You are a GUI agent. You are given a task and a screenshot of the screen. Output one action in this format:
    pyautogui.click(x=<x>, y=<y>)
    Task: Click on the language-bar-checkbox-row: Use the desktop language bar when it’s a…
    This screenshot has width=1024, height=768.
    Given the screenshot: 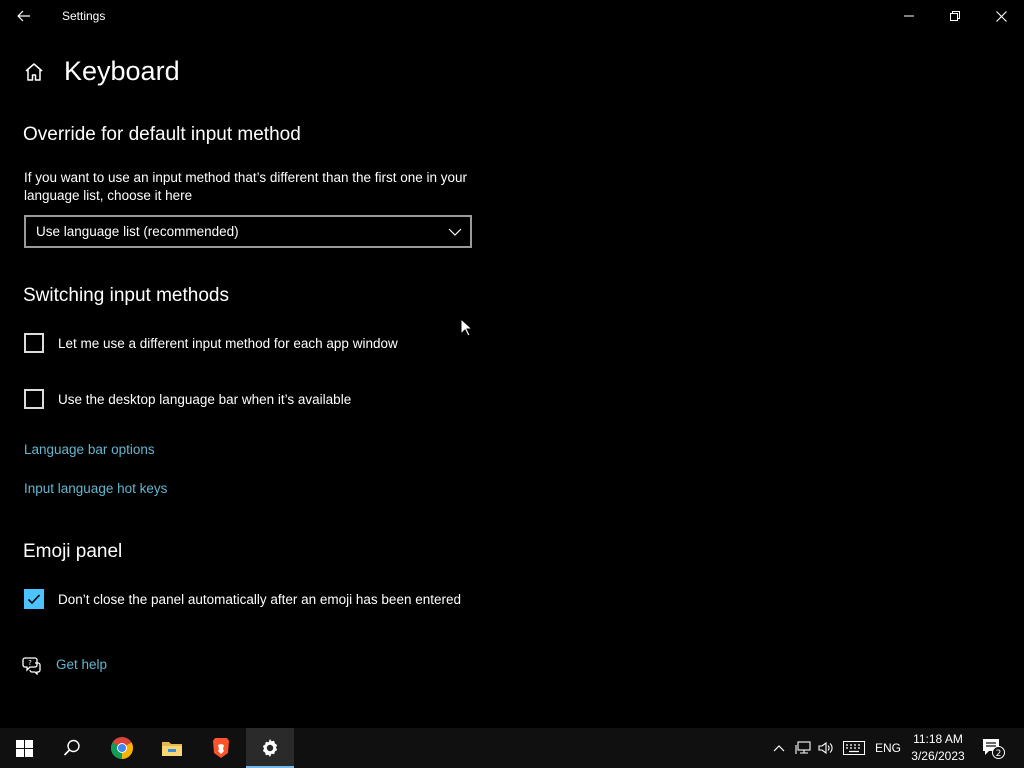 What is the action you would take?
    pyautogui.click(x=187, y=399)
    